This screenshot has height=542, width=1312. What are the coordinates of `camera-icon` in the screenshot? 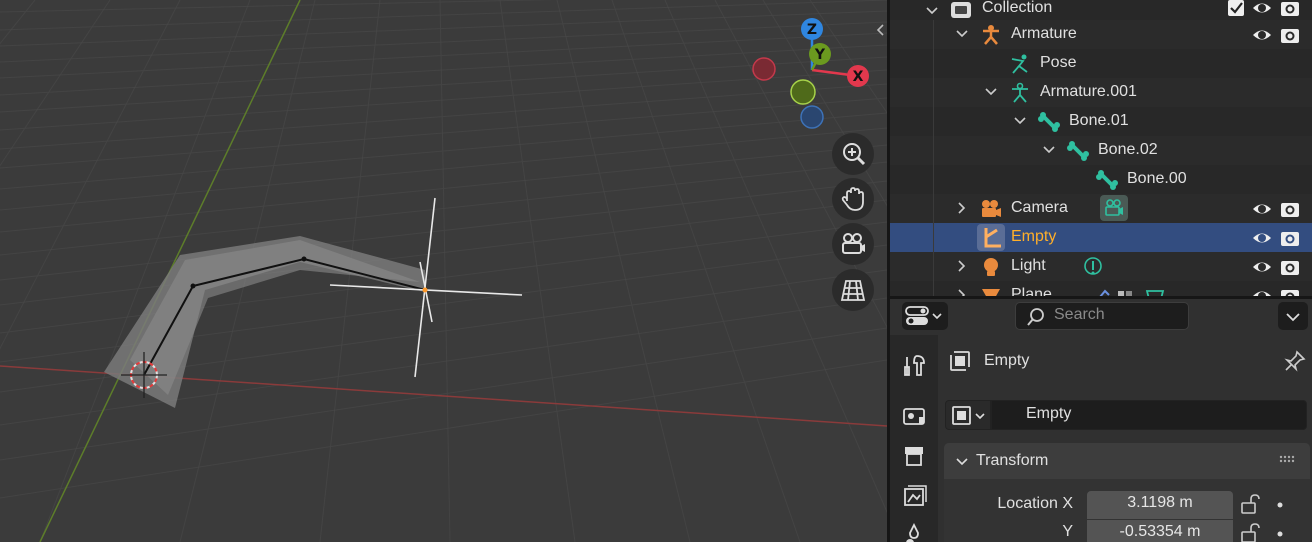 It's located at (853, 243).